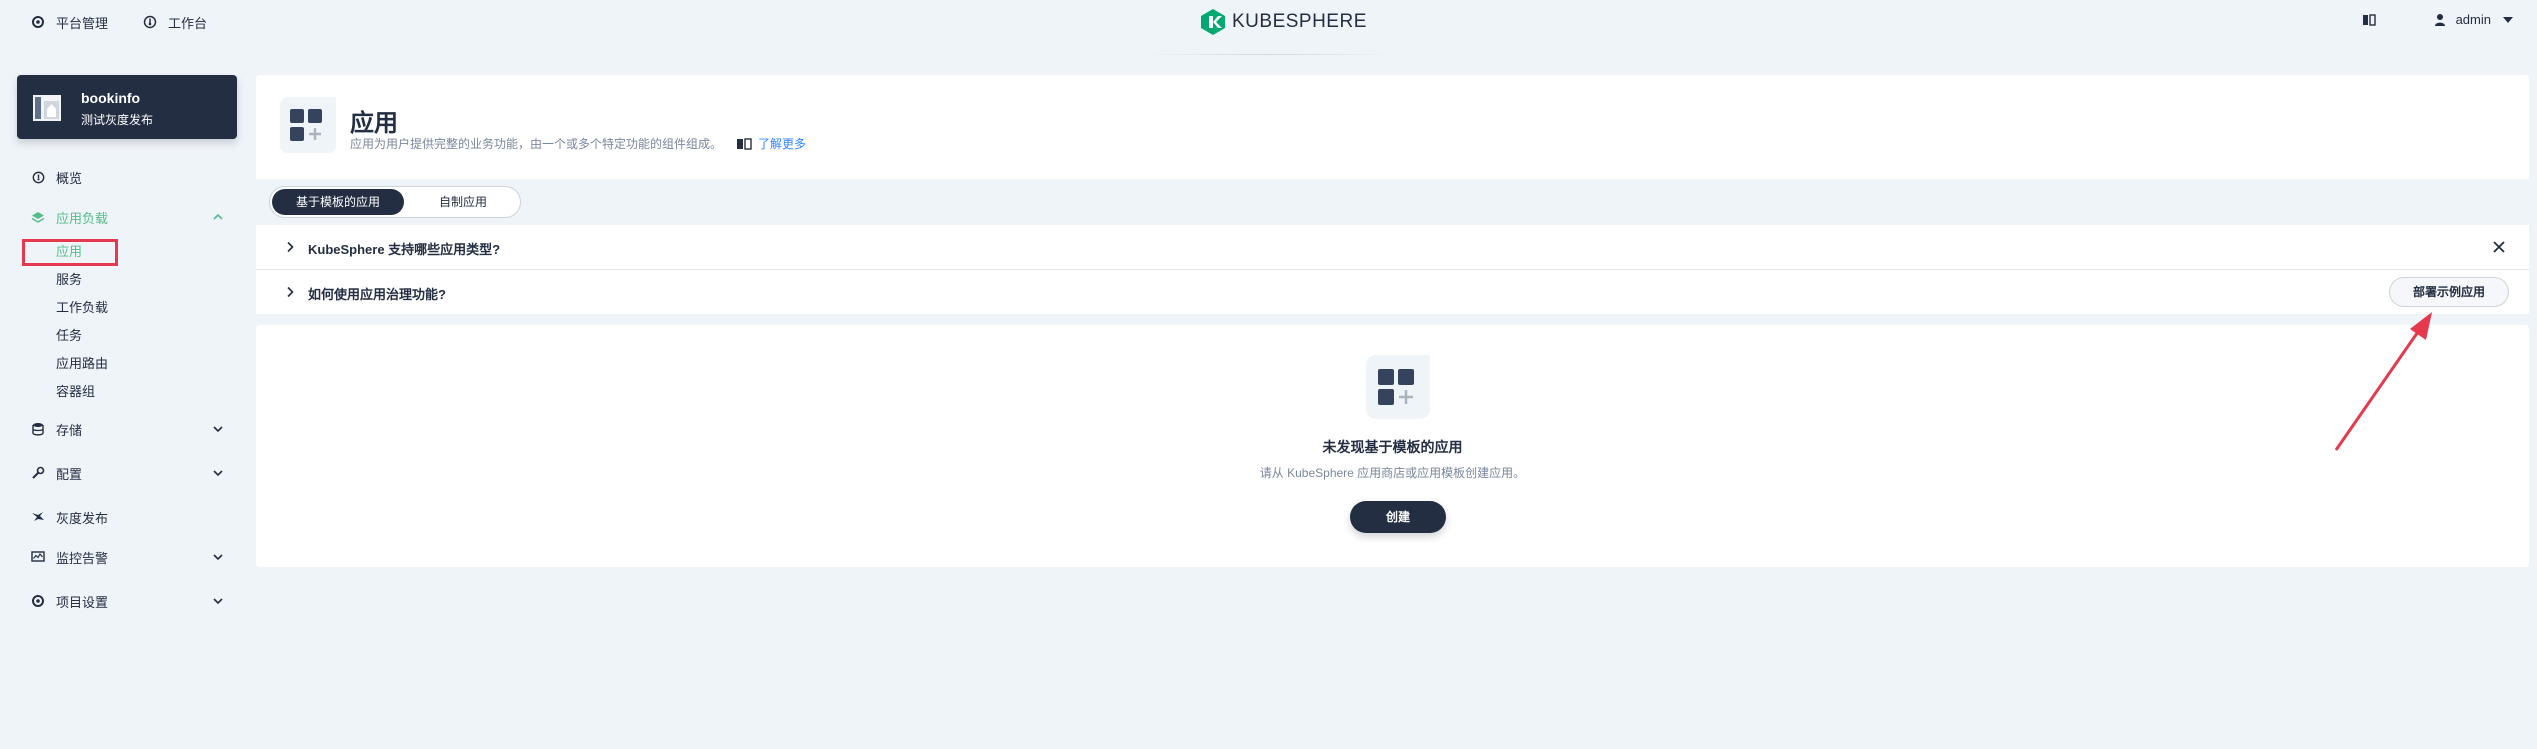 This screenshot has height=749, width=2537. What do you see at coordinates (127, 429) in the screenshot?
I see `sidebar-group-storage: 存储` at bounding box center [127, 429].